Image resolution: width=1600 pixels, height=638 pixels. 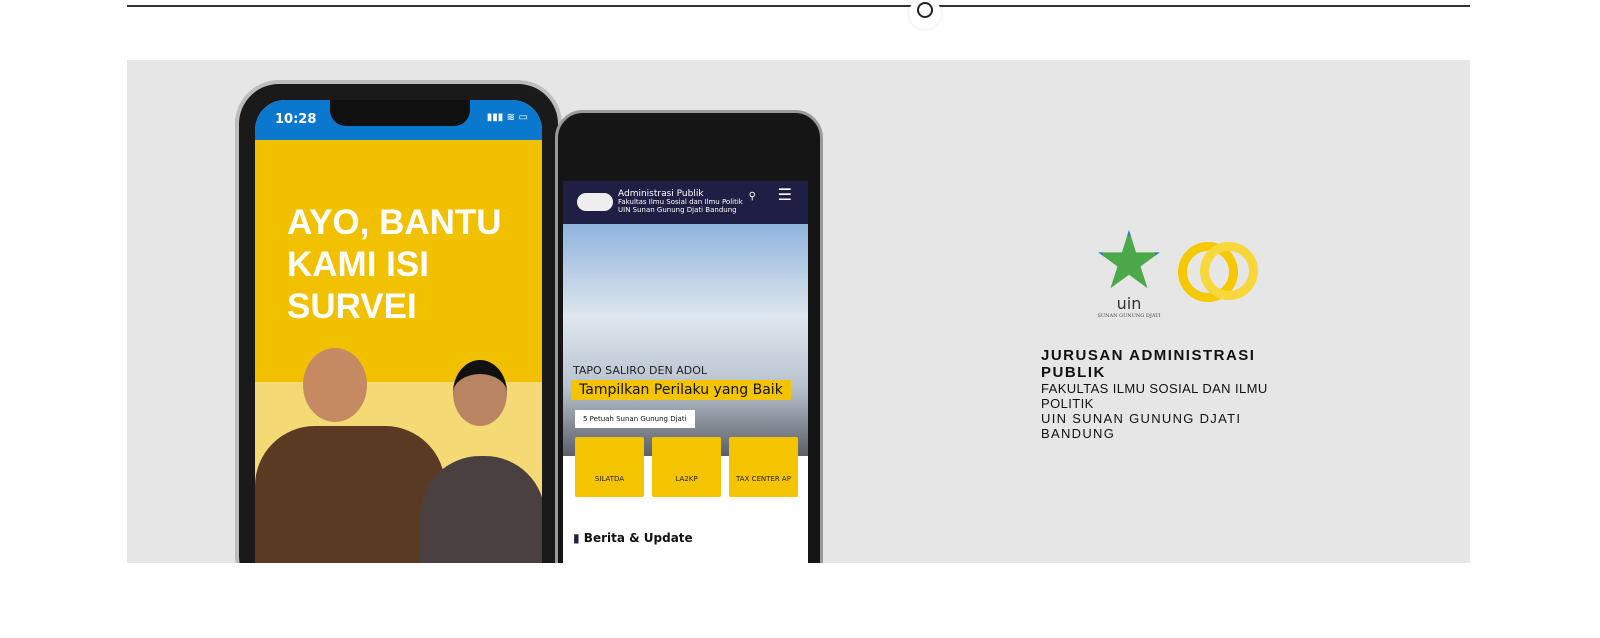 I want to click on news-heading-label: Berita & Update, so click(x=638, y=538).